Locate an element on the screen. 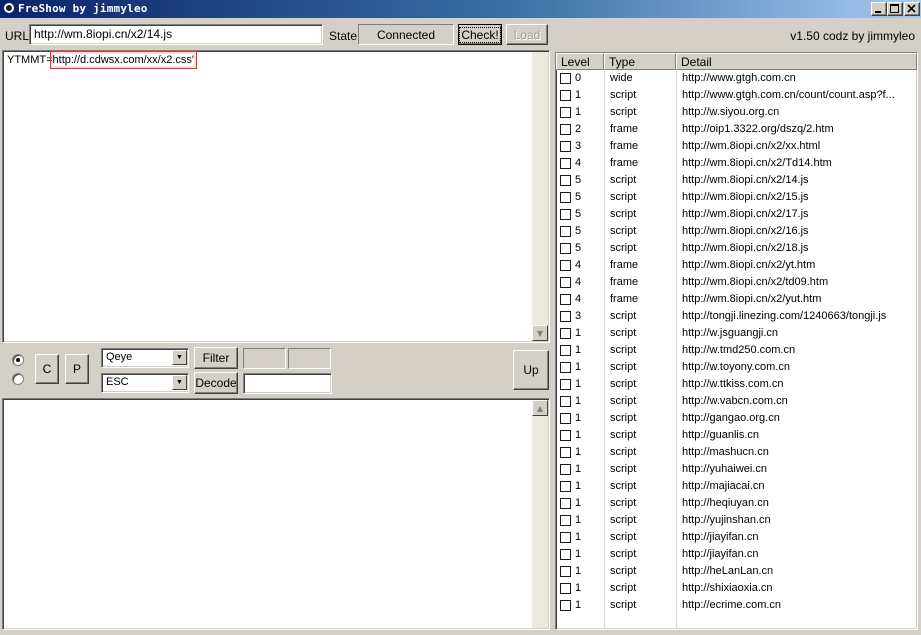 This screenshot has width=921, height=635. scroll-down-button: ▼ is located at coordinates (540, 333).